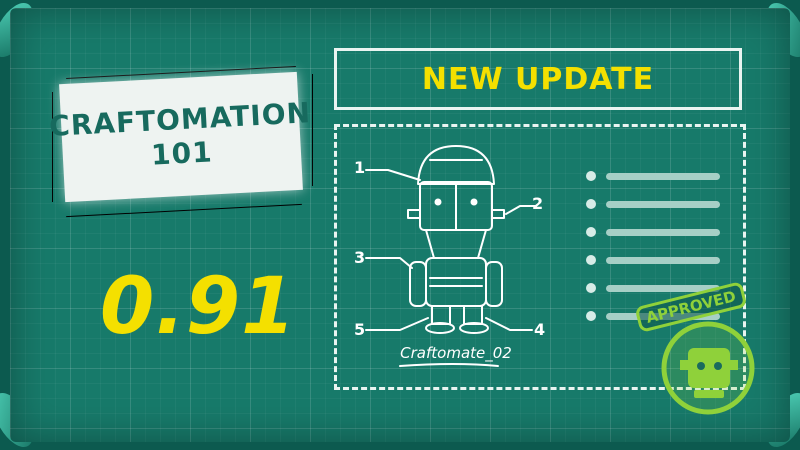 This screenshot has height=450, width=800. What do you see at coordinates (456, 353) in the screenshot?
I see `robot-caption: Craftomate_02` at bounding box center [456, 353].